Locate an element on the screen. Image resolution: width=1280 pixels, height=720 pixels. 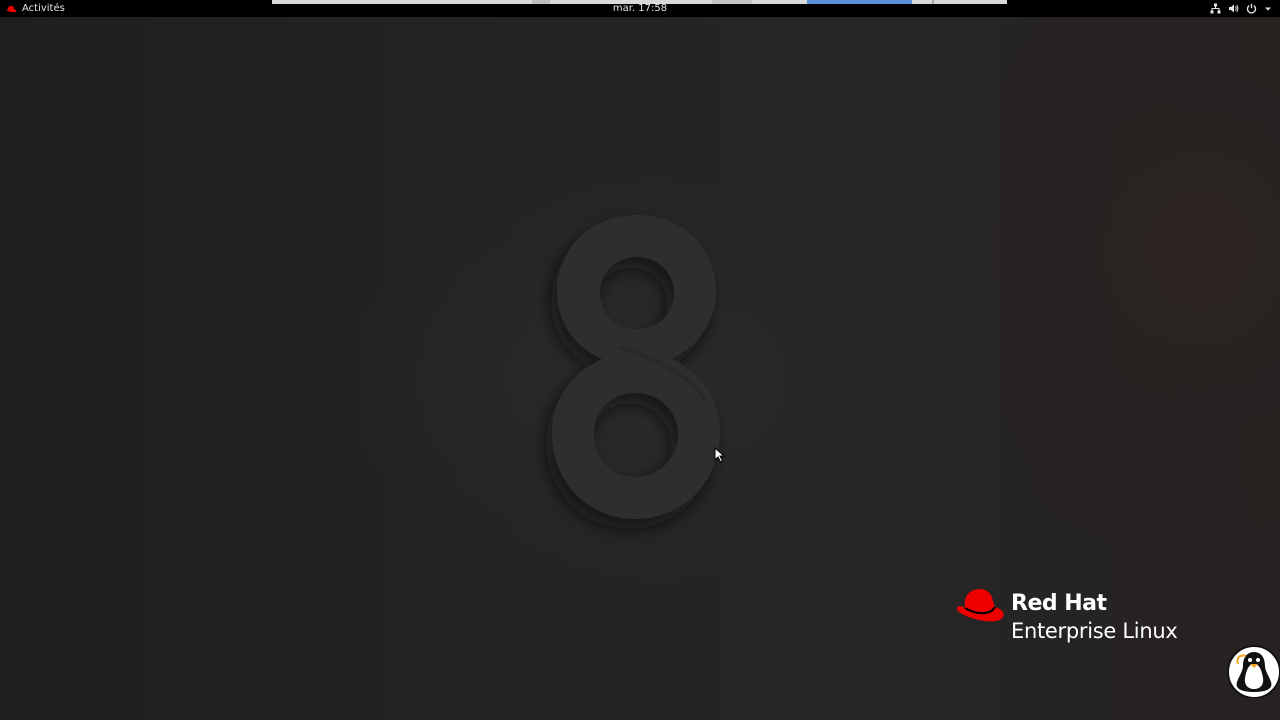
wallpaper-numeral-eight is located at coordinates (640, 375).